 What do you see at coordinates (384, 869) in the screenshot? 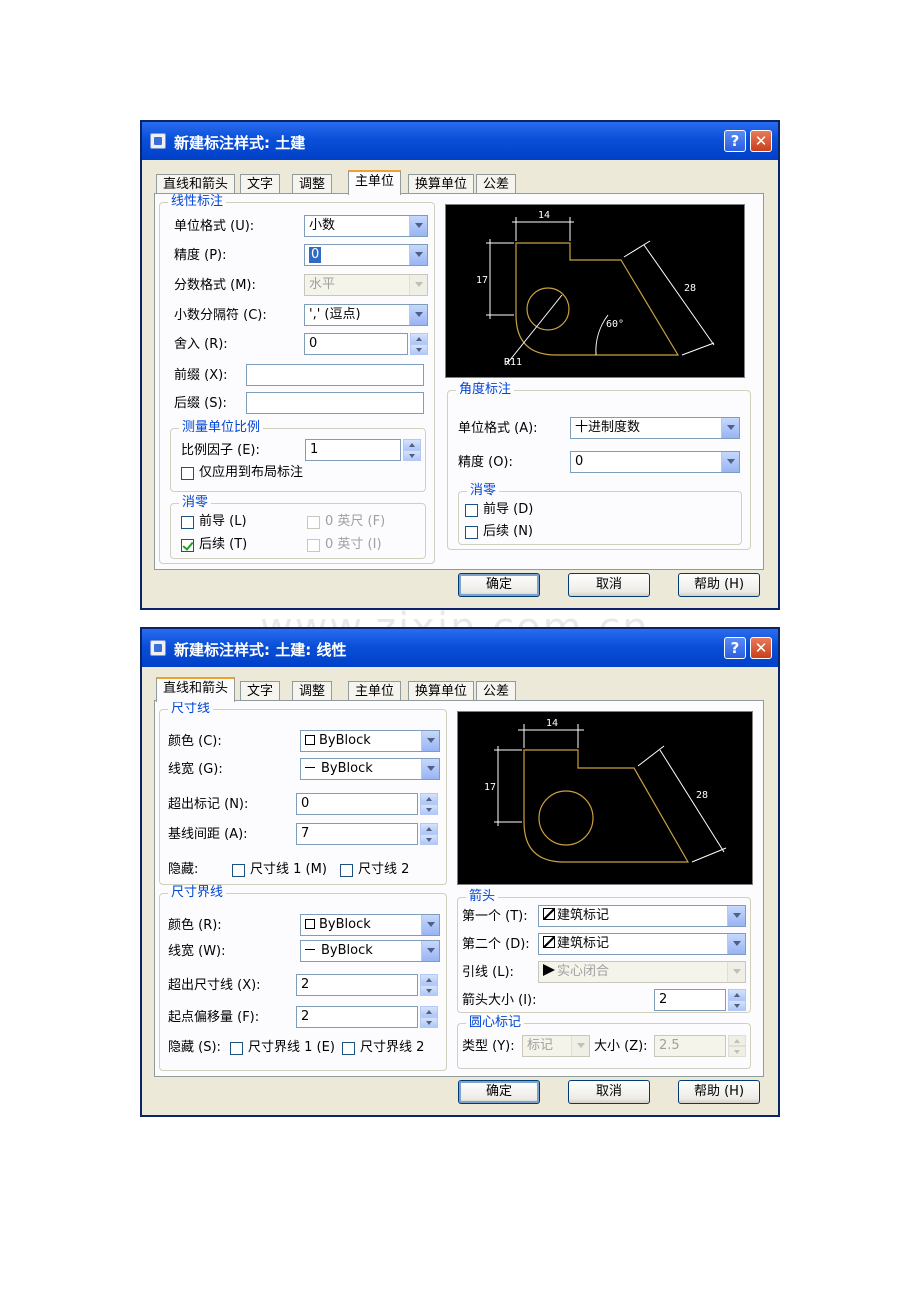
I see `suppress-dimline2-label: 尺寸线 2` at bounding box center [384, 869].